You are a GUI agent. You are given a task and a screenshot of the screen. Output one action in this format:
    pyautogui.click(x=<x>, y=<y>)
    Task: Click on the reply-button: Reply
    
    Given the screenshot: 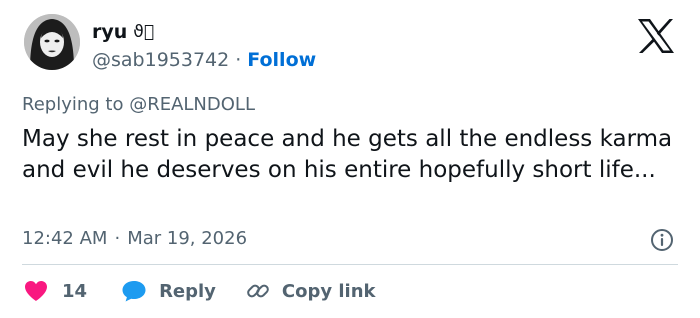 What is the action you would take?
    pyautogui.click(x=168, y=291)
    